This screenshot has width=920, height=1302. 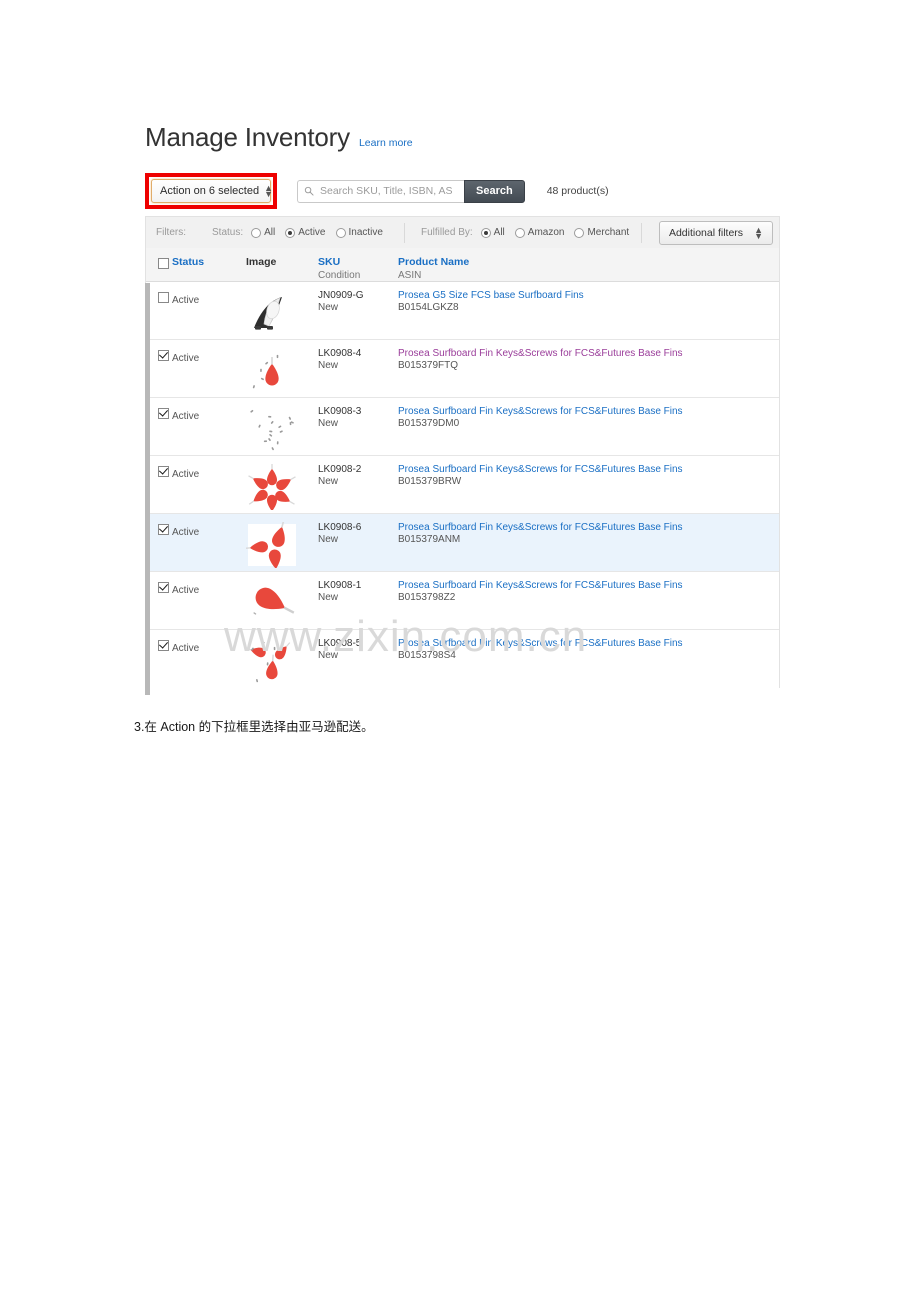 What do you see at coordinates (272, 603) in the screenshot?
I see `product-thumbnail-fin-key-big` at bounding box center [272, 603].